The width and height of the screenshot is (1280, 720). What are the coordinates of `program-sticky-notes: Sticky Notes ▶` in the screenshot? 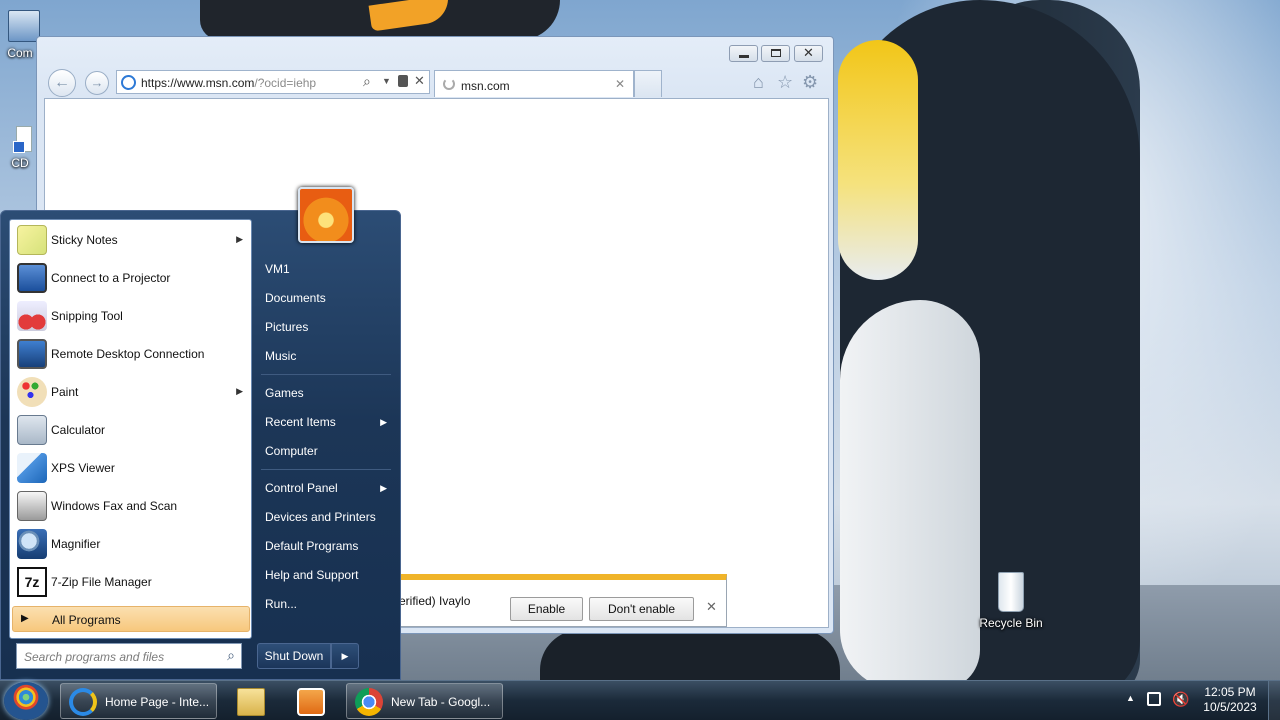 It's located at (131, 240).